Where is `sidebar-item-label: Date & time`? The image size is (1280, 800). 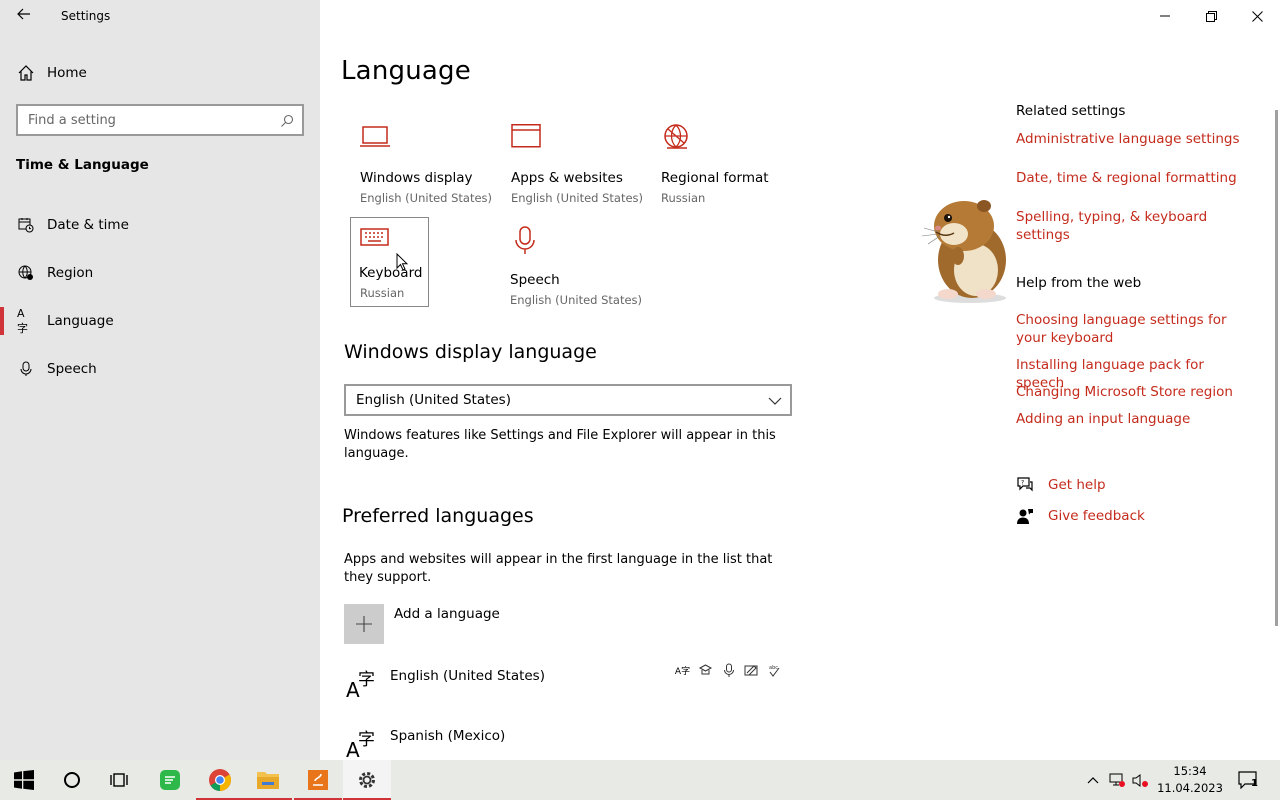 sidebar-item-label: Date & time is located at coordinates (88, 225).